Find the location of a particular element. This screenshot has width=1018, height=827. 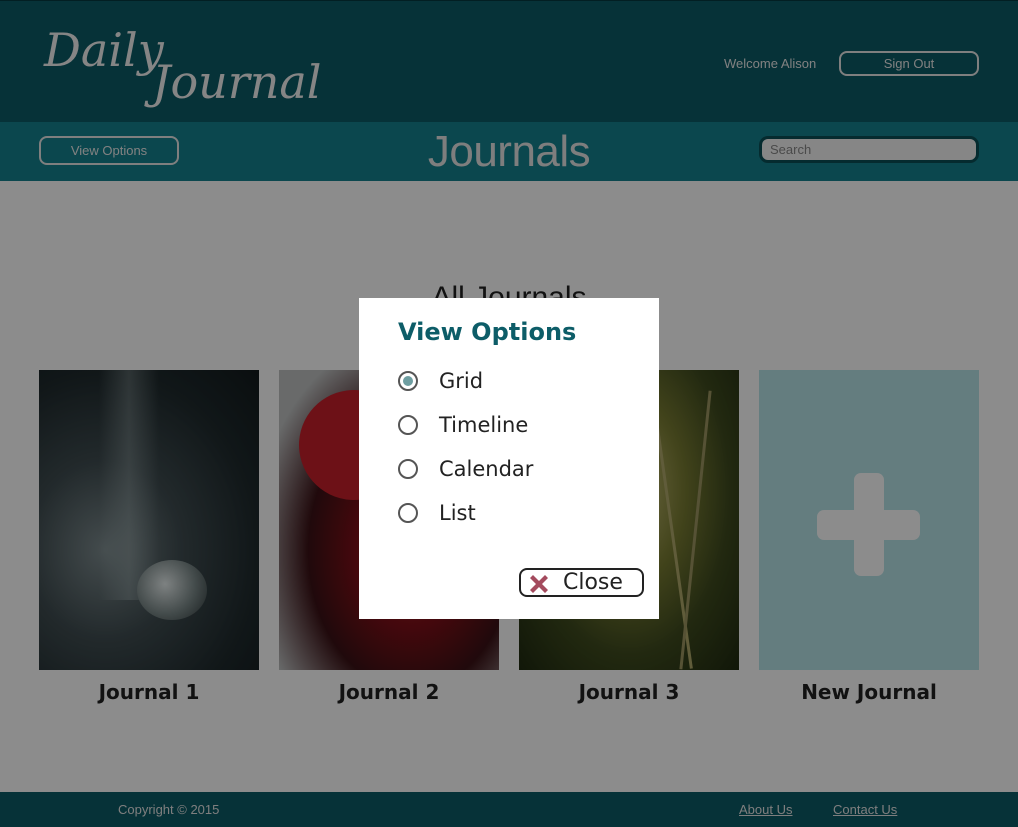

close-button: Close is located at coordinates (581, 582).